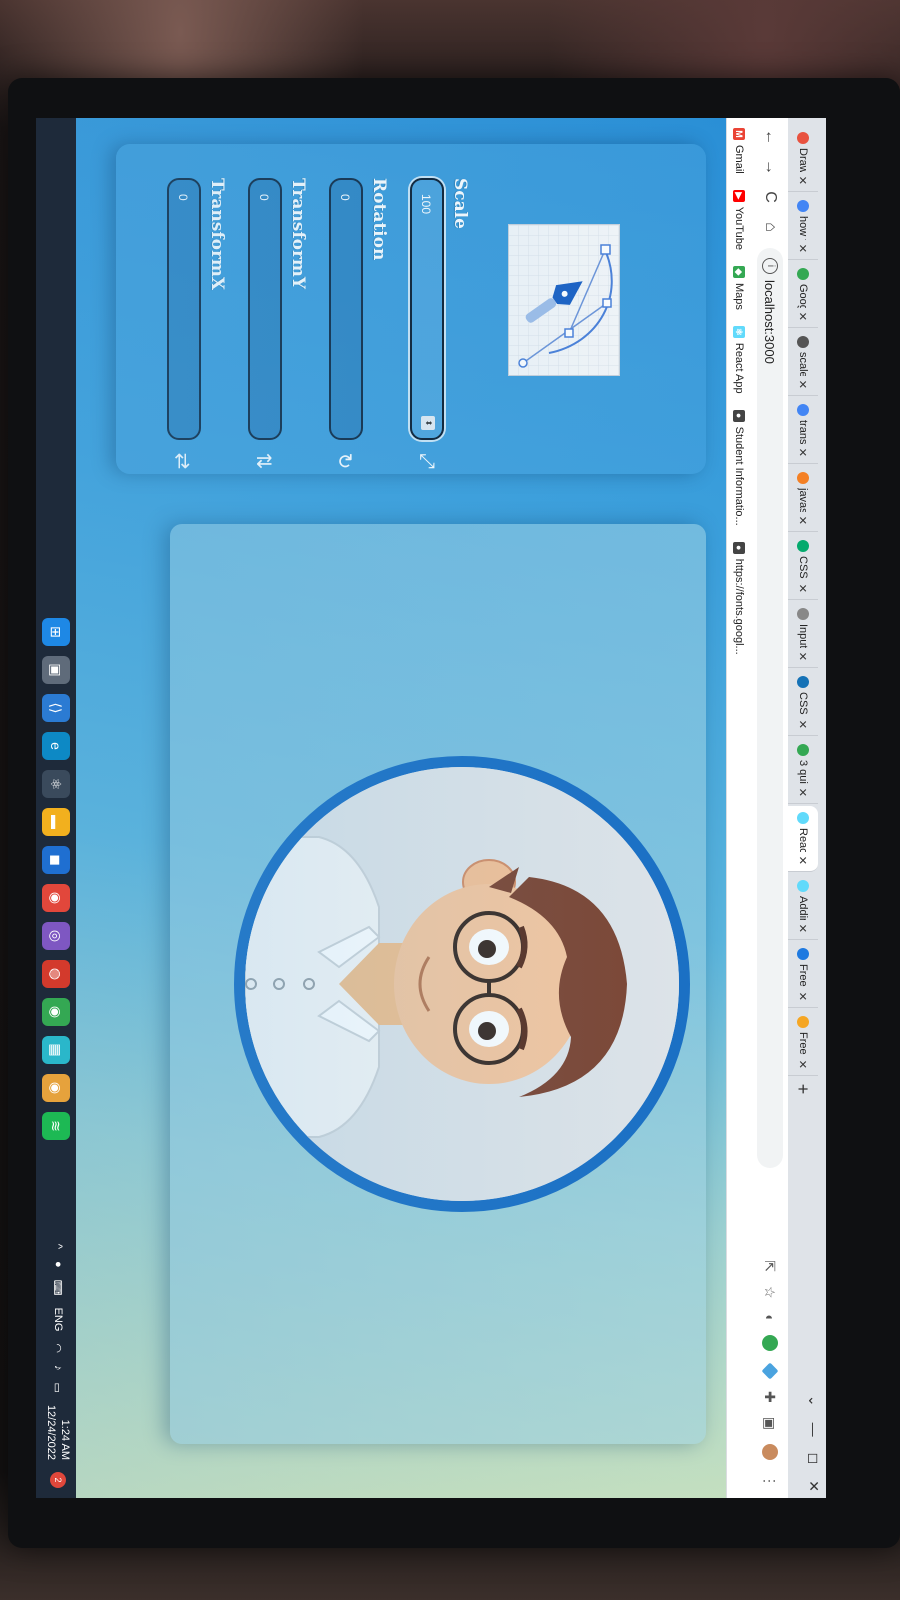 This screenshot has width=900, height=1600. Describe the element at coordinates (56, 670) in the screenshot. I see `task-view-icon: ▣` at that location.